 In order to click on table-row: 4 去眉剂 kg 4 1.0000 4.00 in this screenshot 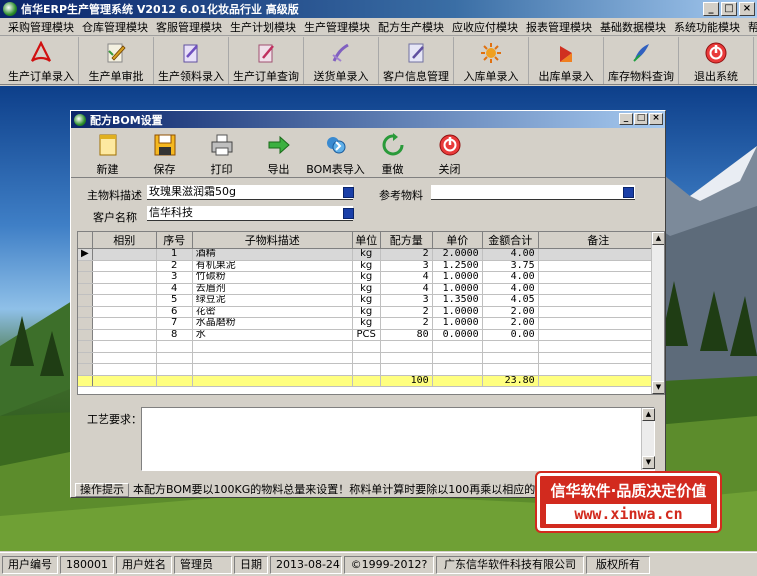, I will do `click(368, 289)`.